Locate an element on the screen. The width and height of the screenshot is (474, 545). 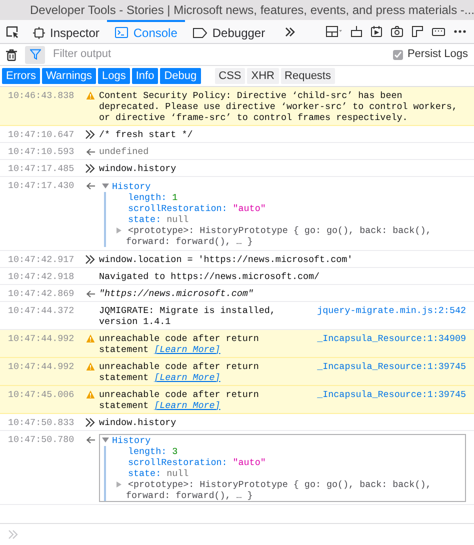
measure-icon is located at coordinates (438, 32).